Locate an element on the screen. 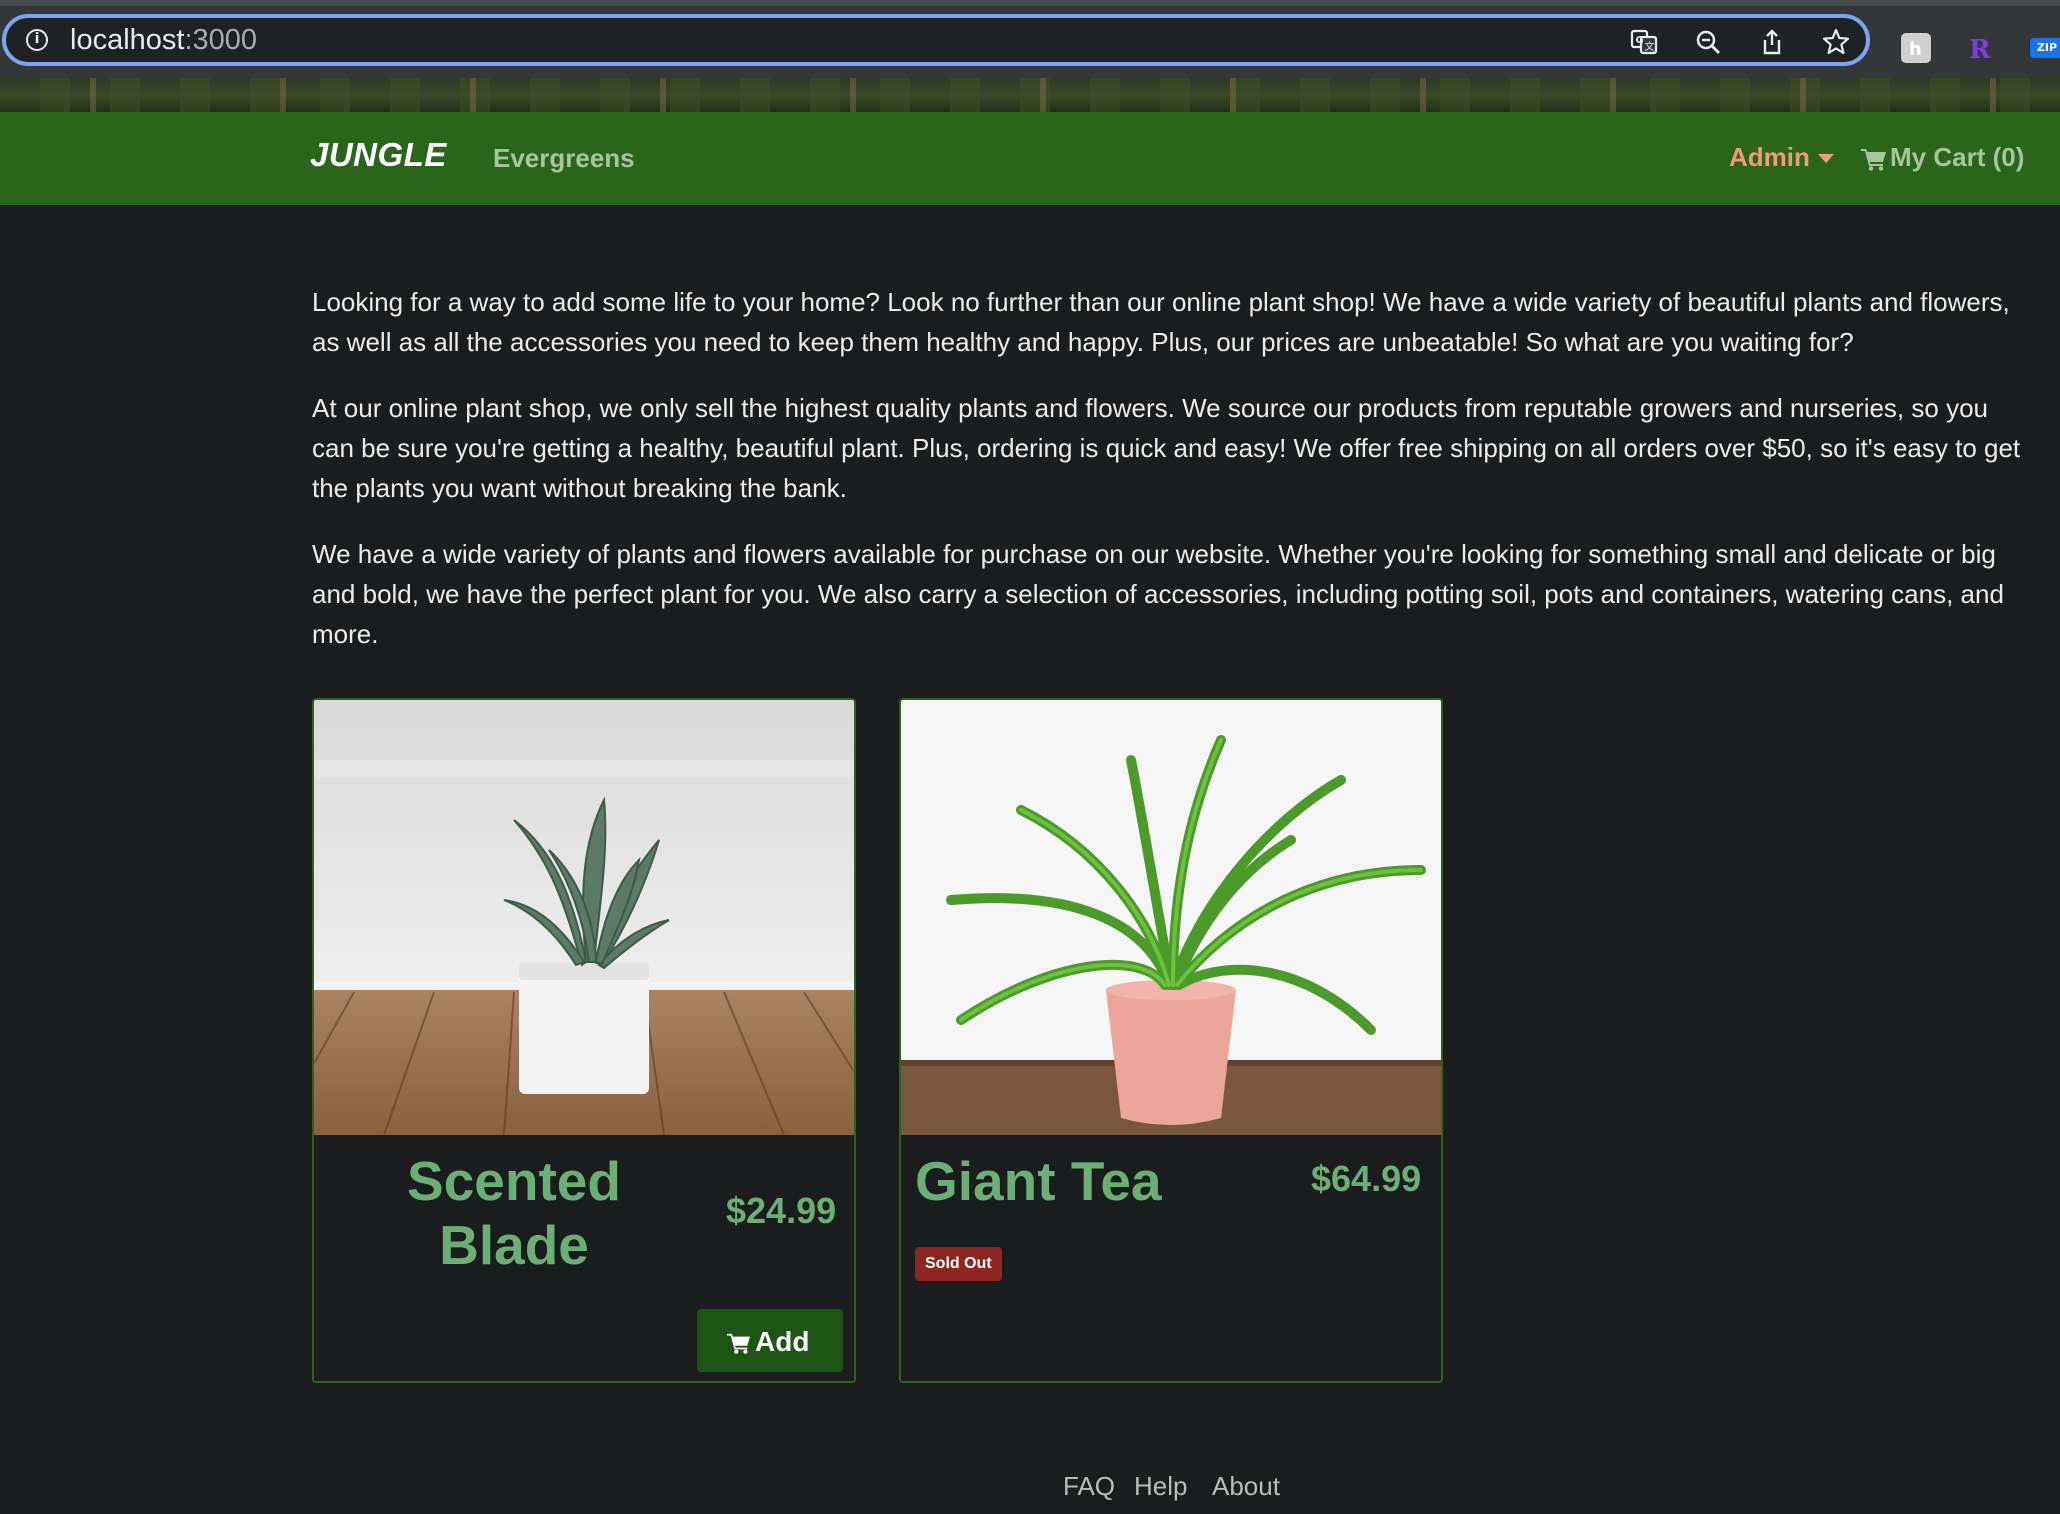  add-button-label: Add is located at coordinates (782, 1341).